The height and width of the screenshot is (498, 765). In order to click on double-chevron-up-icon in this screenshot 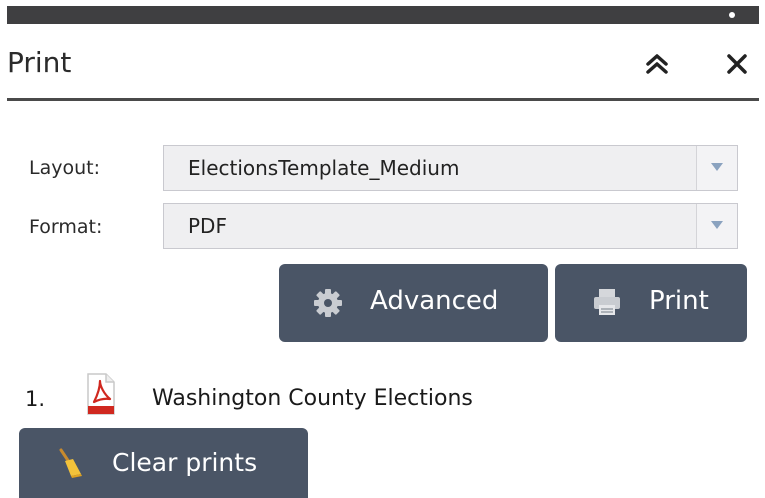, I will do `click(657, 64)`.